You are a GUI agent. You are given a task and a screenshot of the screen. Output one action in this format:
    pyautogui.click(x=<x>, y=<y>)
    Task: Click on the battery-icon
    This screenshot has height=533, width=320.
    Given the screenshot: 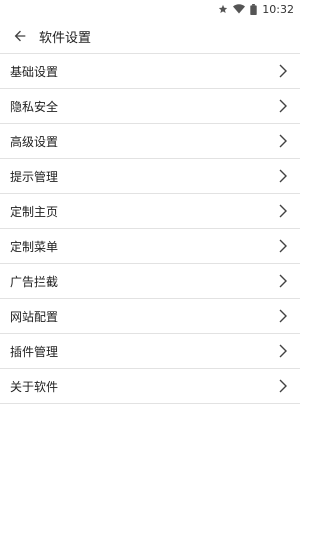 What is the action you would take?
    pyautogui.click(x=254, y=9)
    